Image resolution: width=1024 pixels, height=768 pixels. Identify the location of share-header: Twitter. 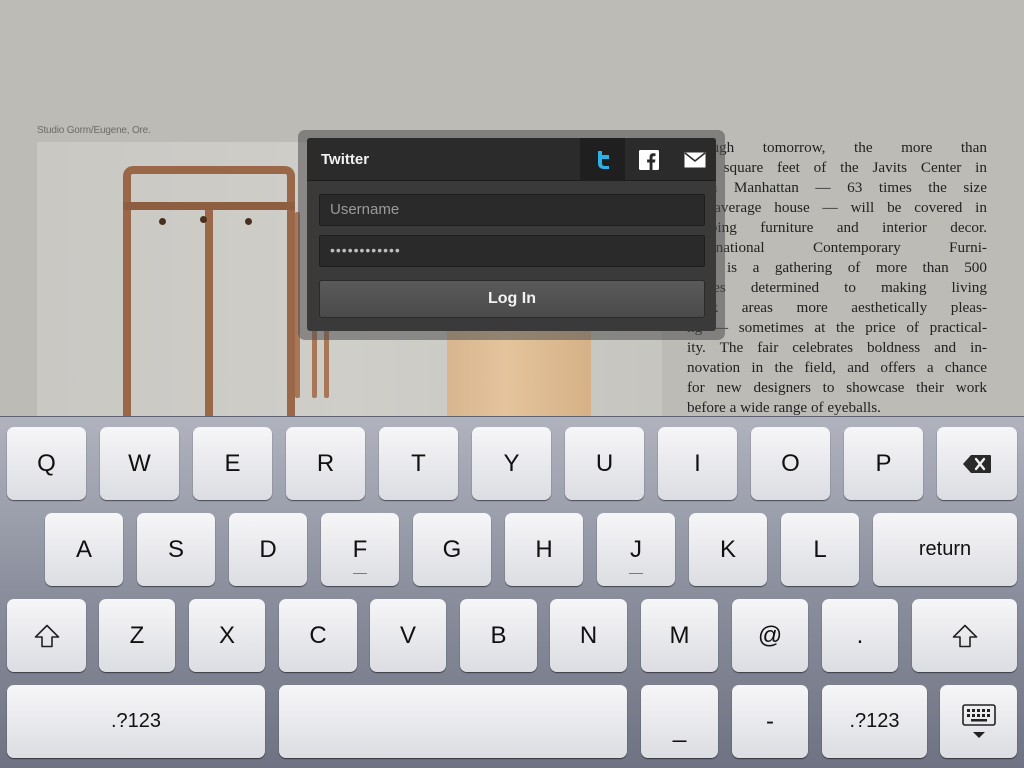
(511, 159).